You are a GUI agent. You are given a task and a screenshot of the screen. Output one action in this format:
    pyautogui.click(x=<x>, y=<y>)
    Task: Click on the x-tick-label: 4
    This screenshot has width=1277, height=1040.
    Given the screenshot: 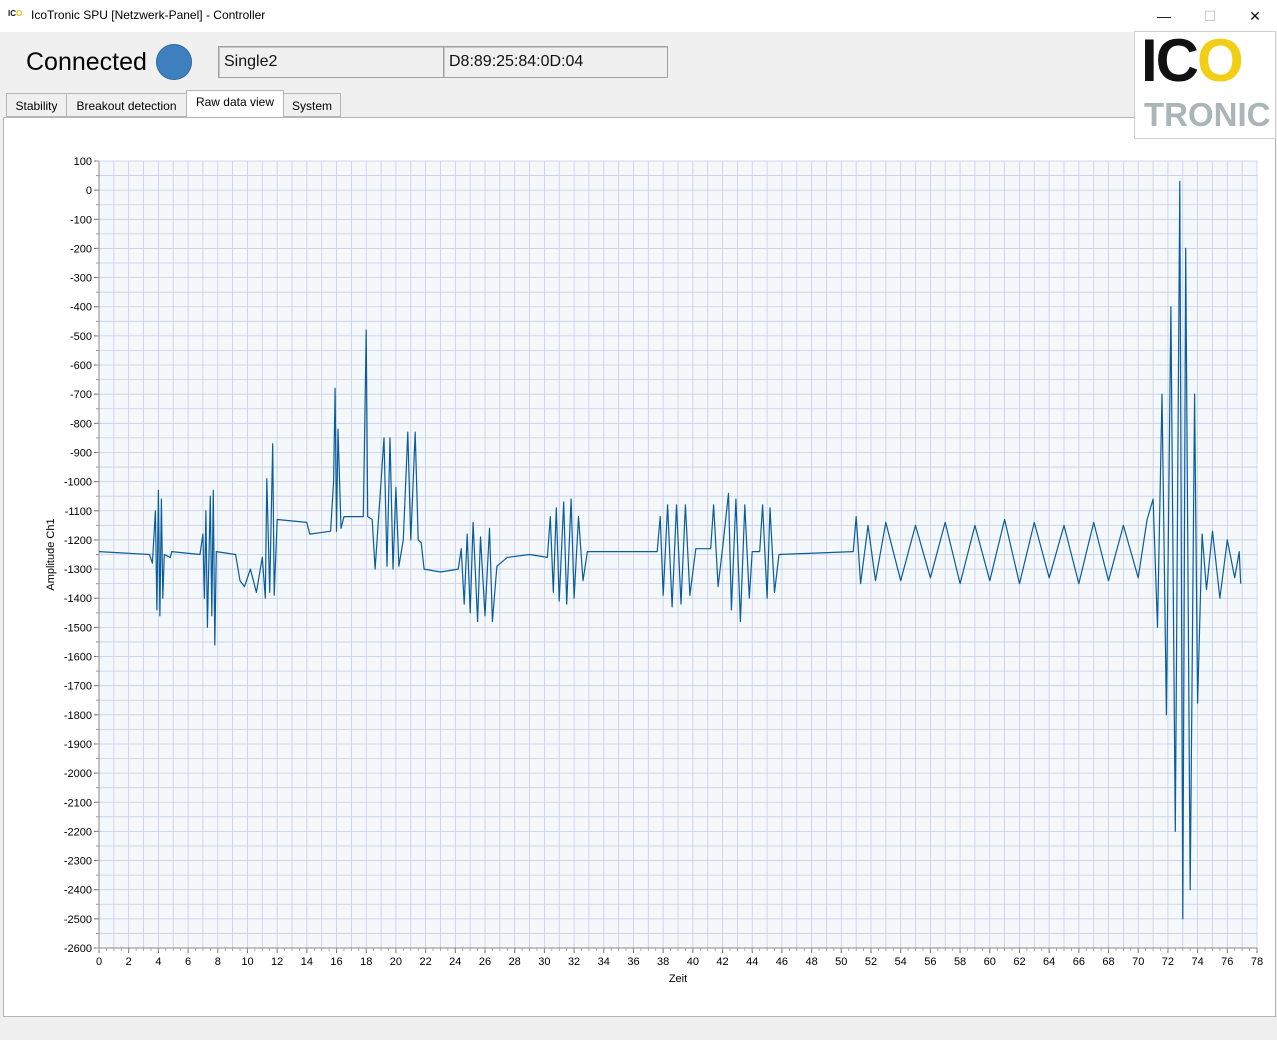 What is the action you would take?
    pyautogui.click(x=158, y=962)
    